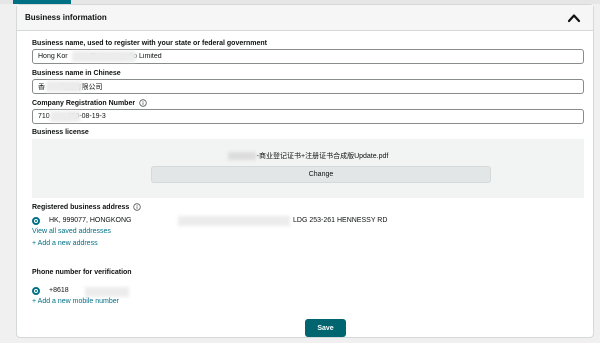 The image size is (600, 343). Describe the element at coordinates (308, 116) in the screenshot. I see `registration-number-input` at that location.